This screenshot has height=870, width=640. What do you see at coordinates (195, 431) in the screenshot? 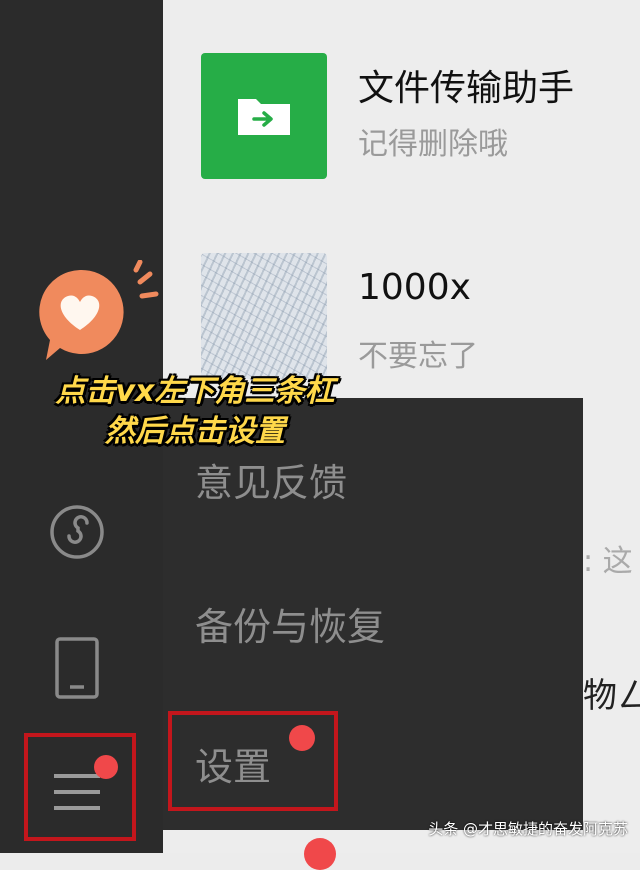
I see `caption-line-2: 然后点击设置` at bounding box center [195, 431].